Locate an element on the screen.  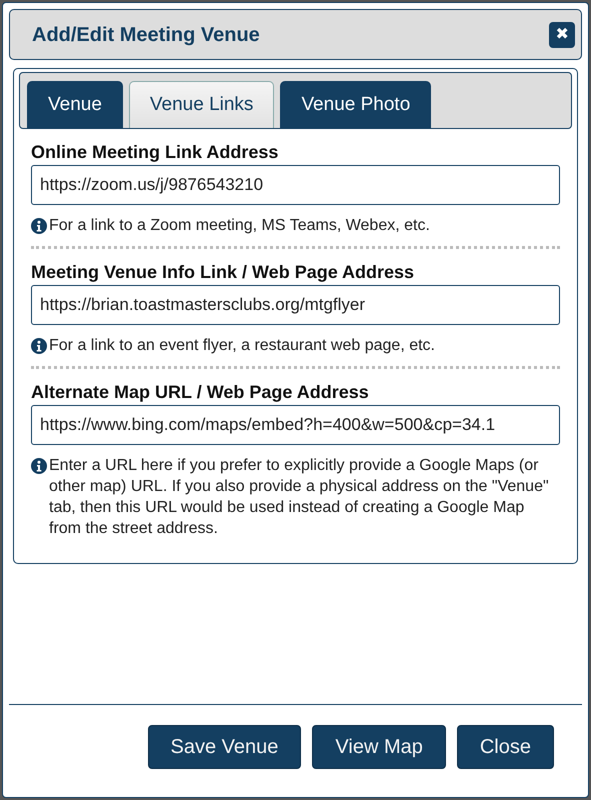
dialog-button: Save Venue is located at coordinates (225, 747).